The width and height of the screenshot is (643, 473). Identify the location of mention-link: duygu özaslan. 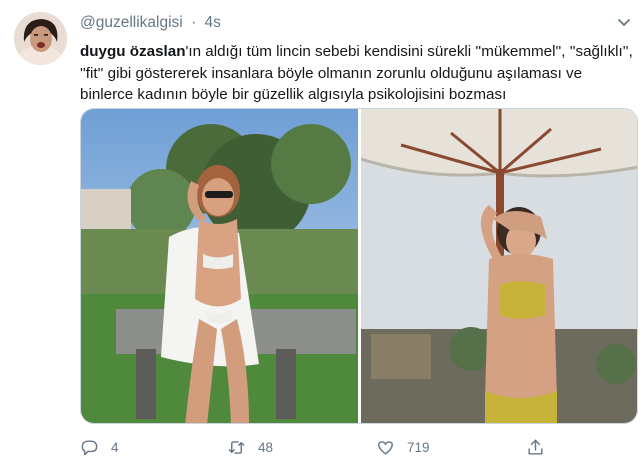
(132, 51).